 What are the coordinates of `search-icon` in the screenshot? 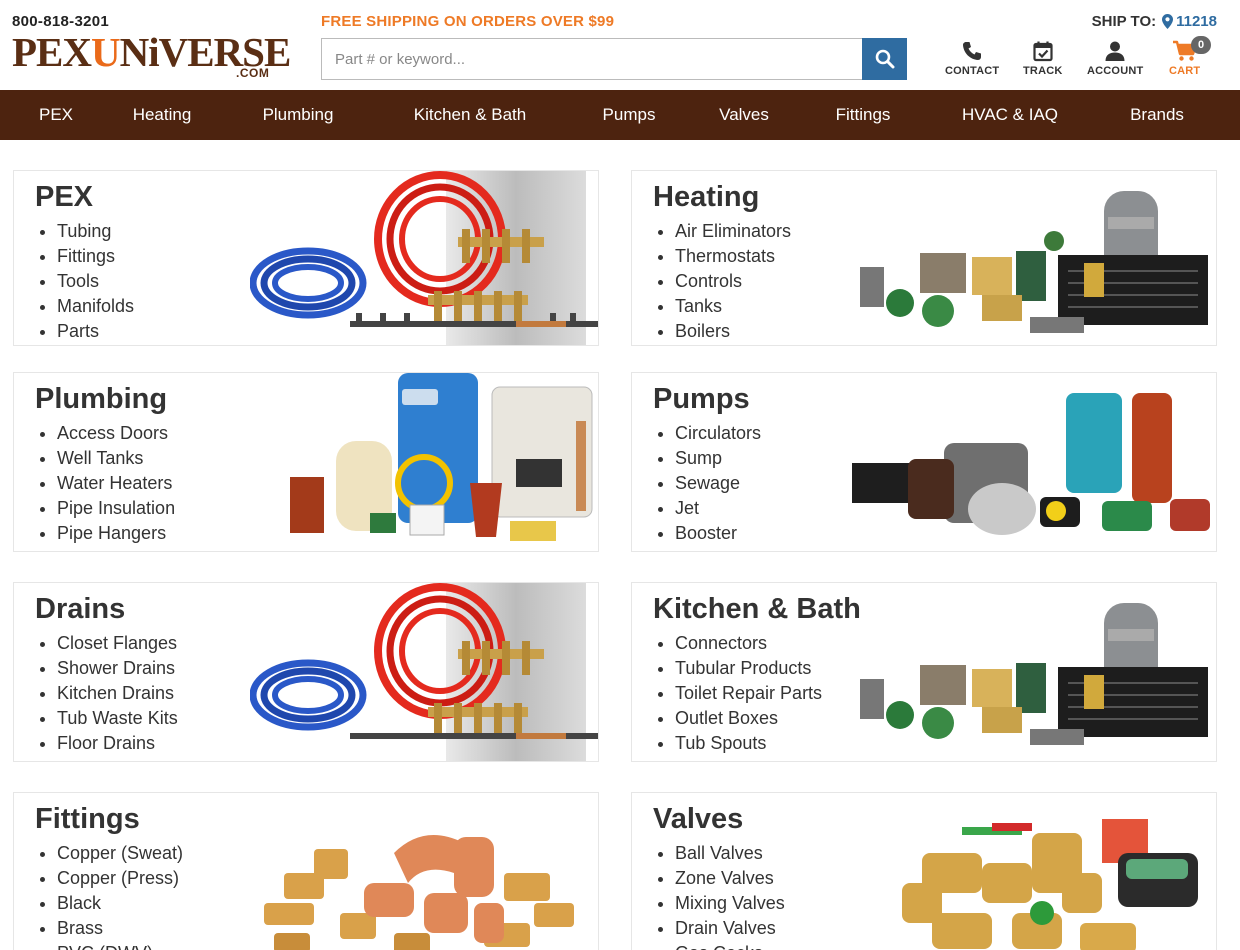 It's located at (884, 59).